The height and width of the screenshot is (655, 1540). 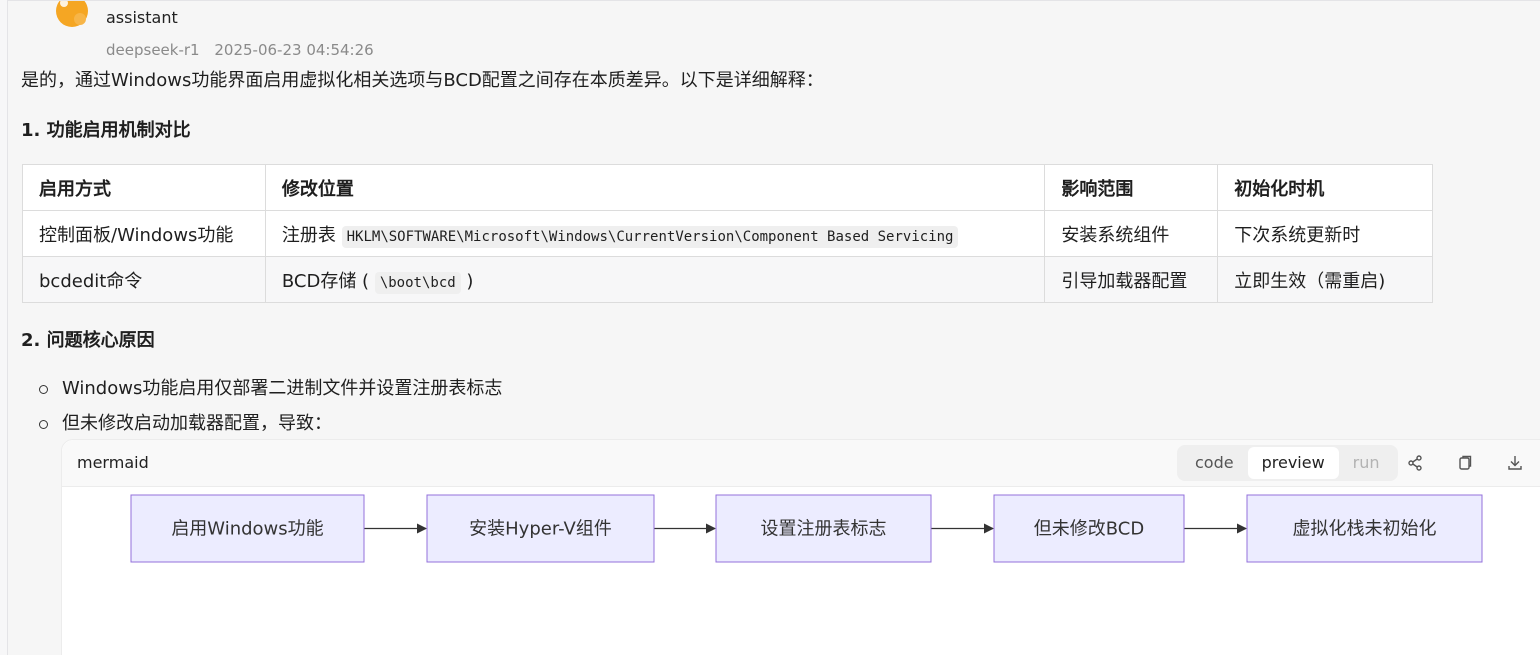 I want to click on mermaid-toolbar: mermaid code preview run, so click(x=801, y=463).